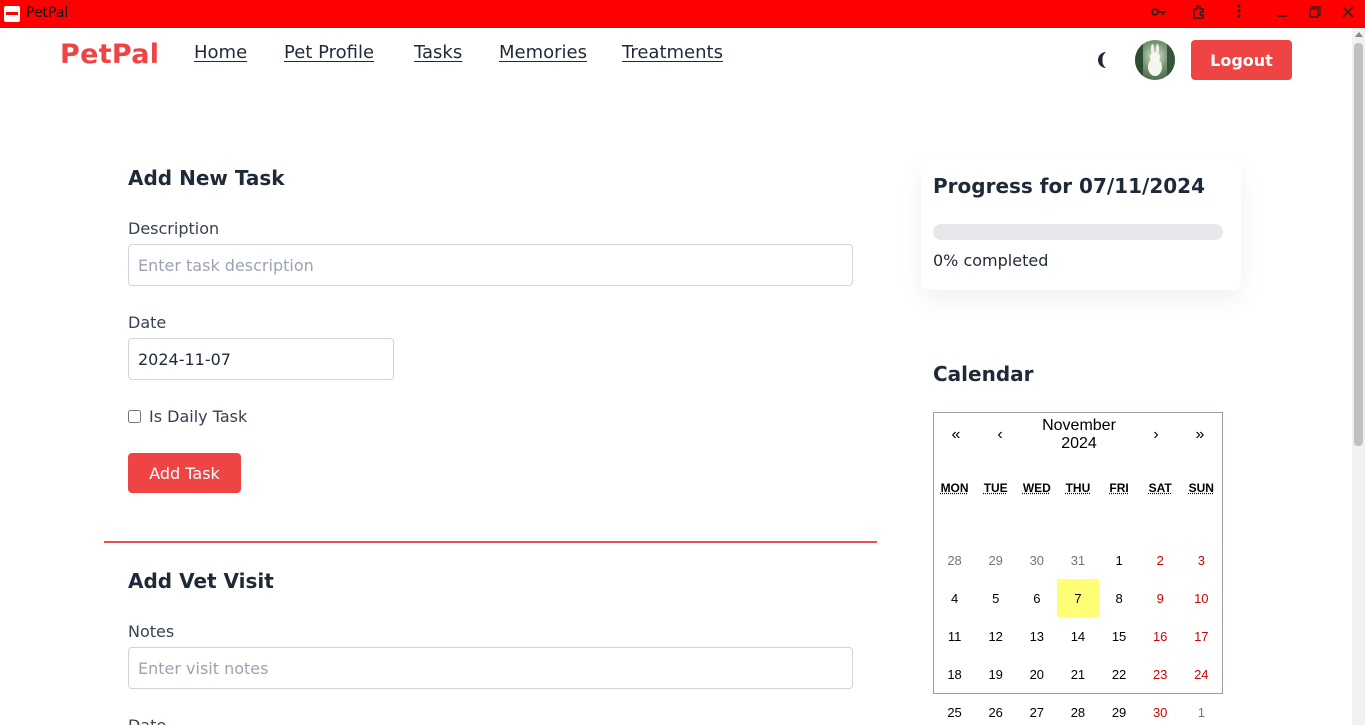  I want to click on calendar-day: 16, so click(1160, 636).